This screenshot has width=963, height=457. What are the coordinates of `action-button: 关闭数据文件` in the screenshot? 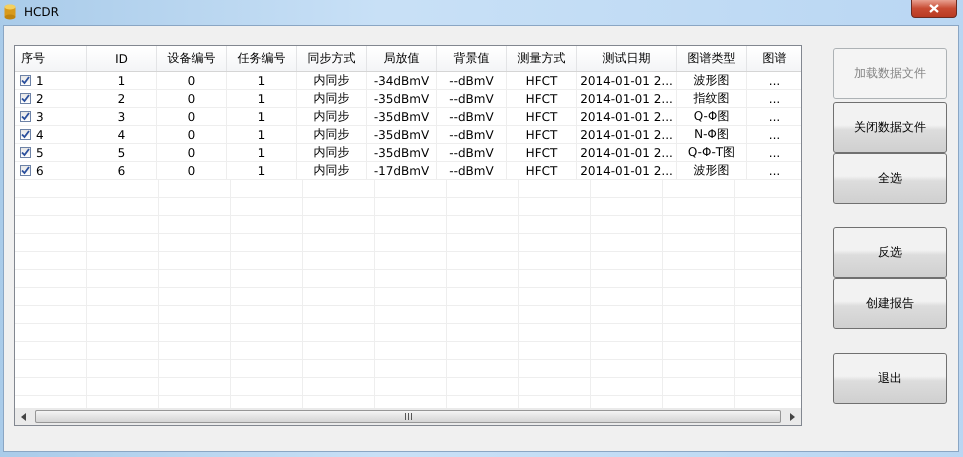 It's located at (890, 127).